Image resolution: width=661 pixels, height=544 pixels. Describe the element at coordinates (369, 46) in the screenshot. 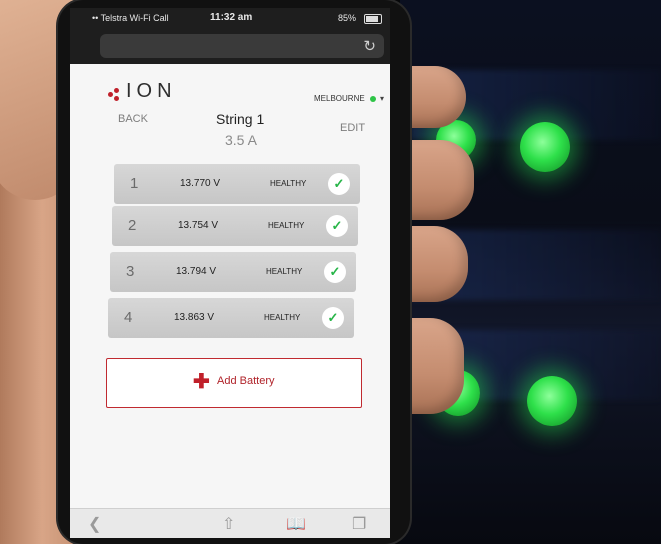

I see `reload-icon: ↻` at that location.